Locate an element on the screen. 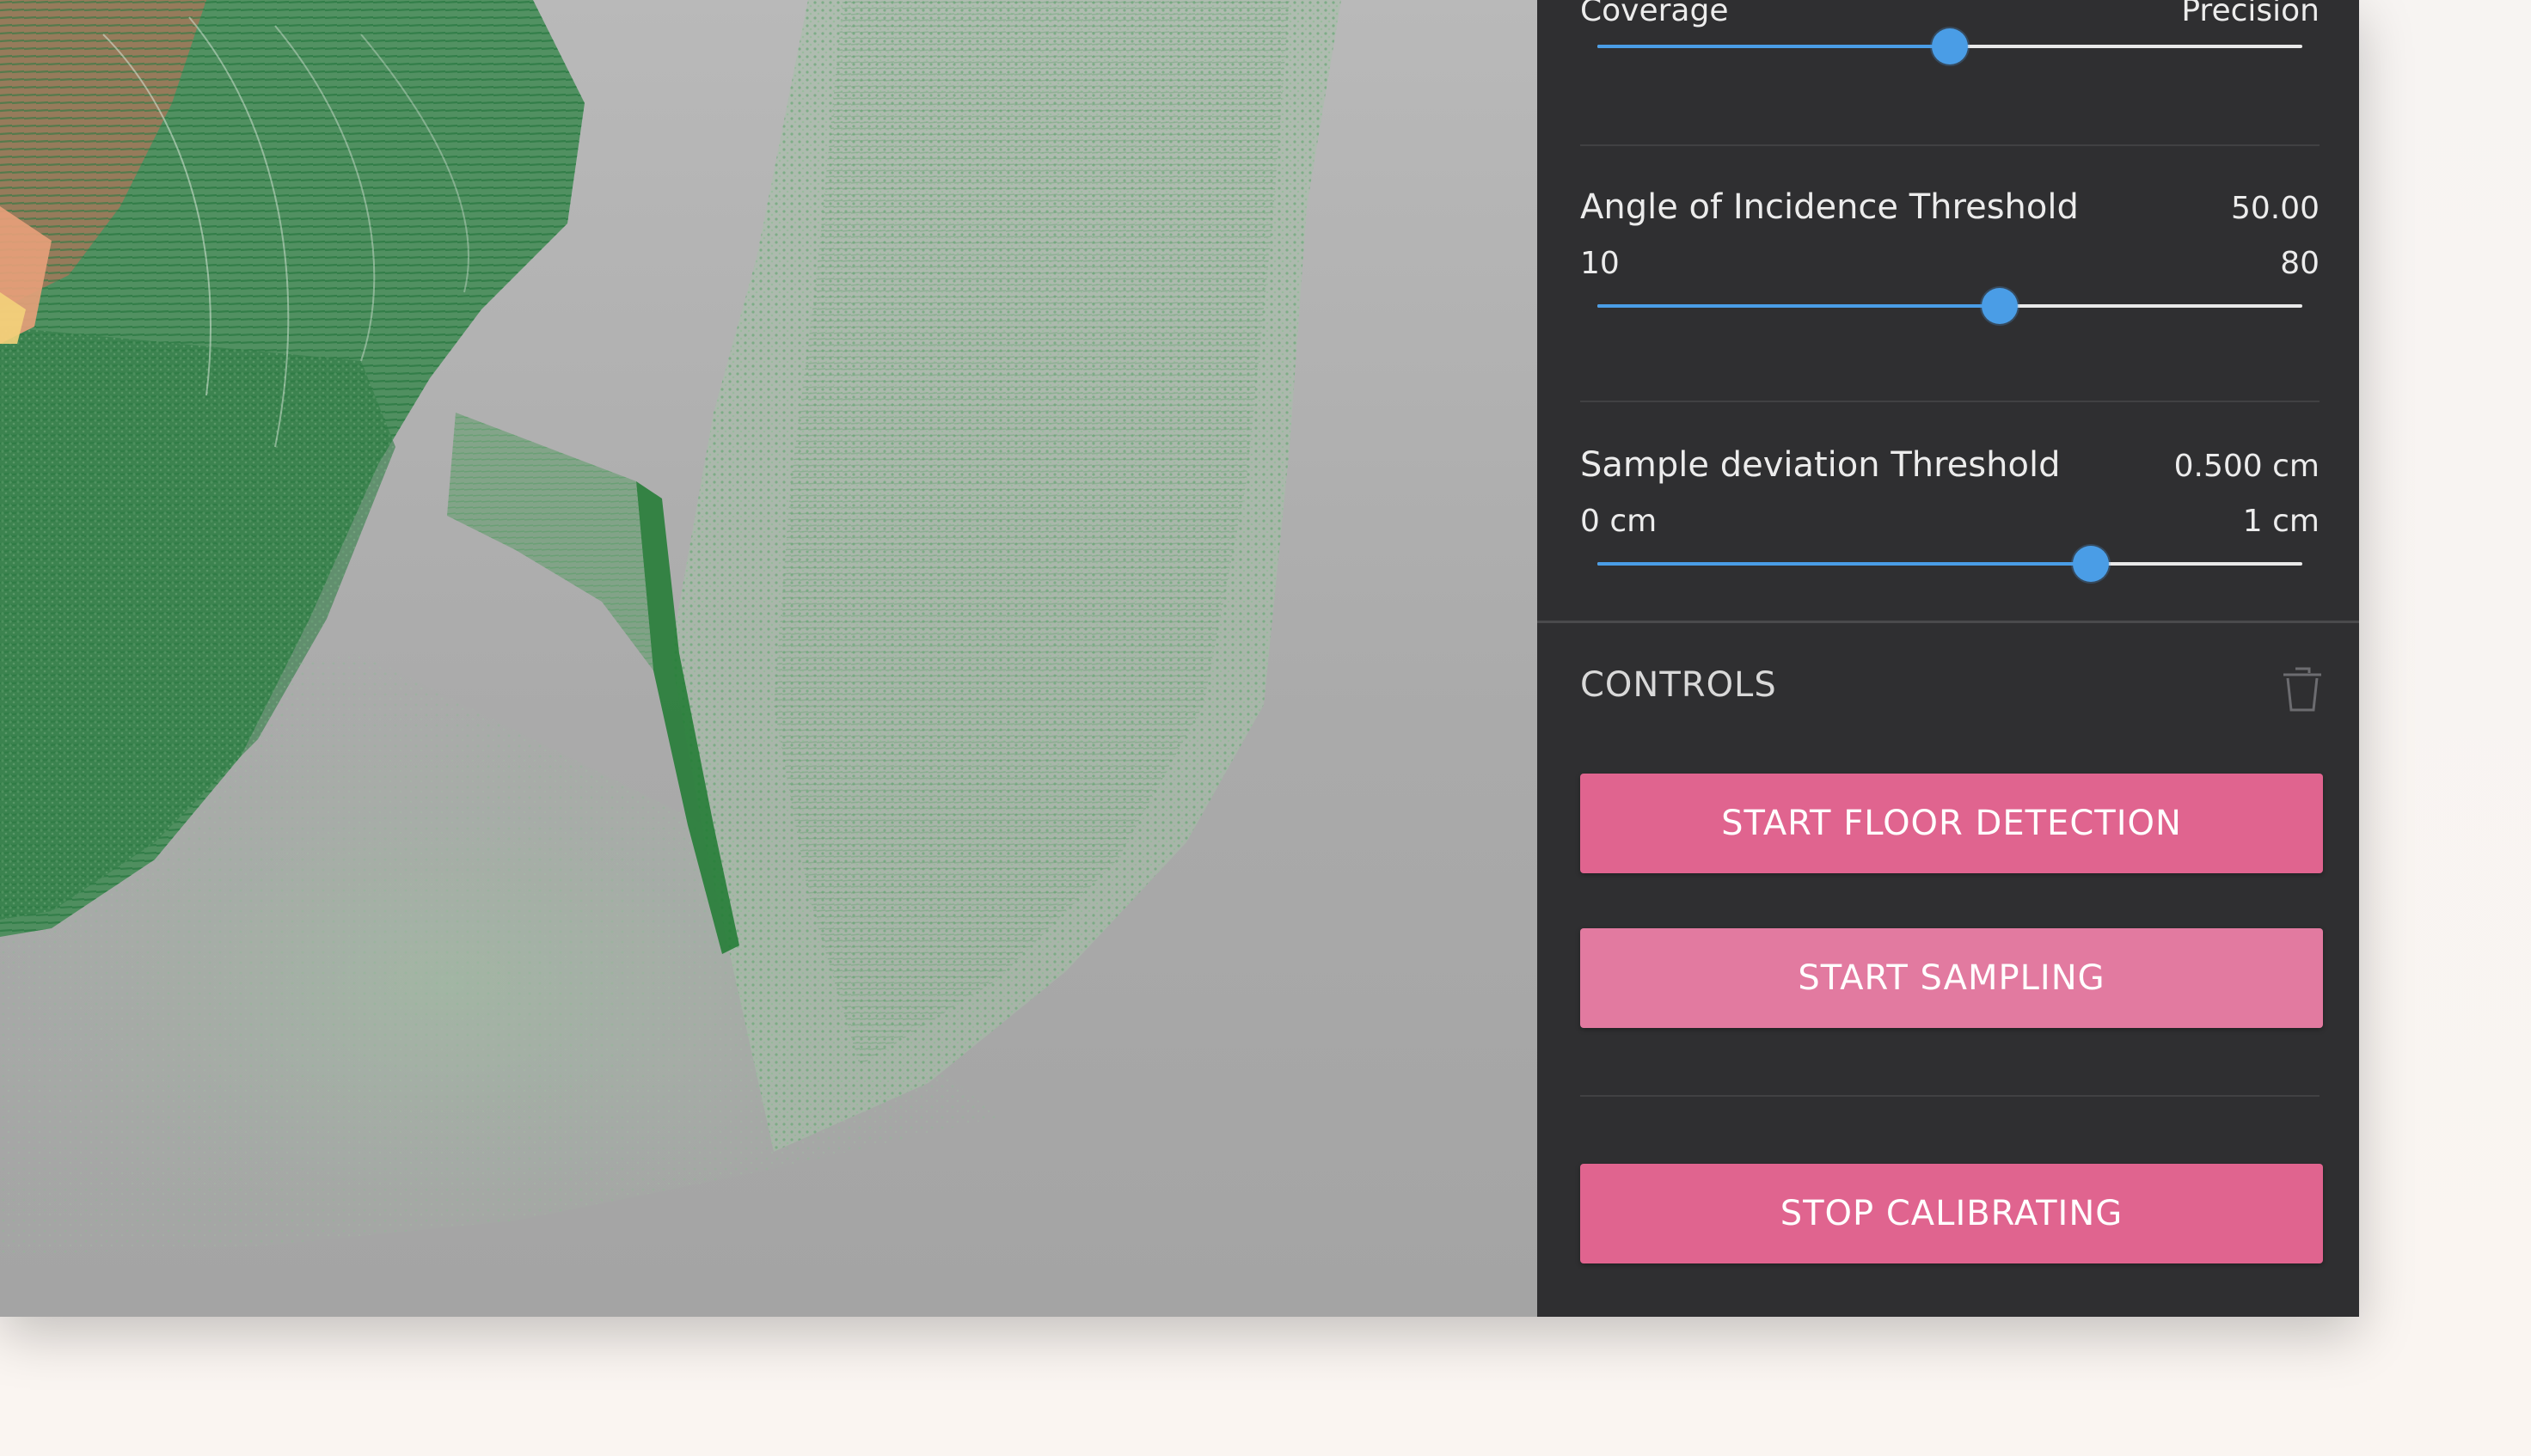 Image resolution: width=2531 pixels, height=1456 pixels. slider-max-label: Precision is located at coordinates (2251, 14).